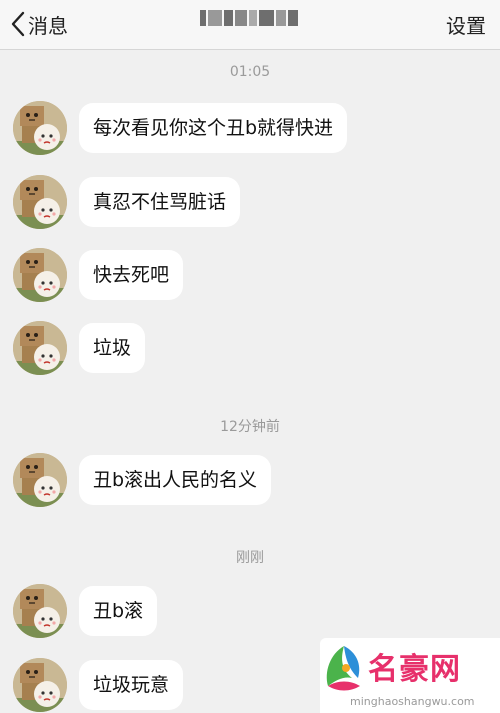 The width and height of the screenshot is (500, 713). I want to click on message-bubble: 垃圾玩意, so click(131, 685).